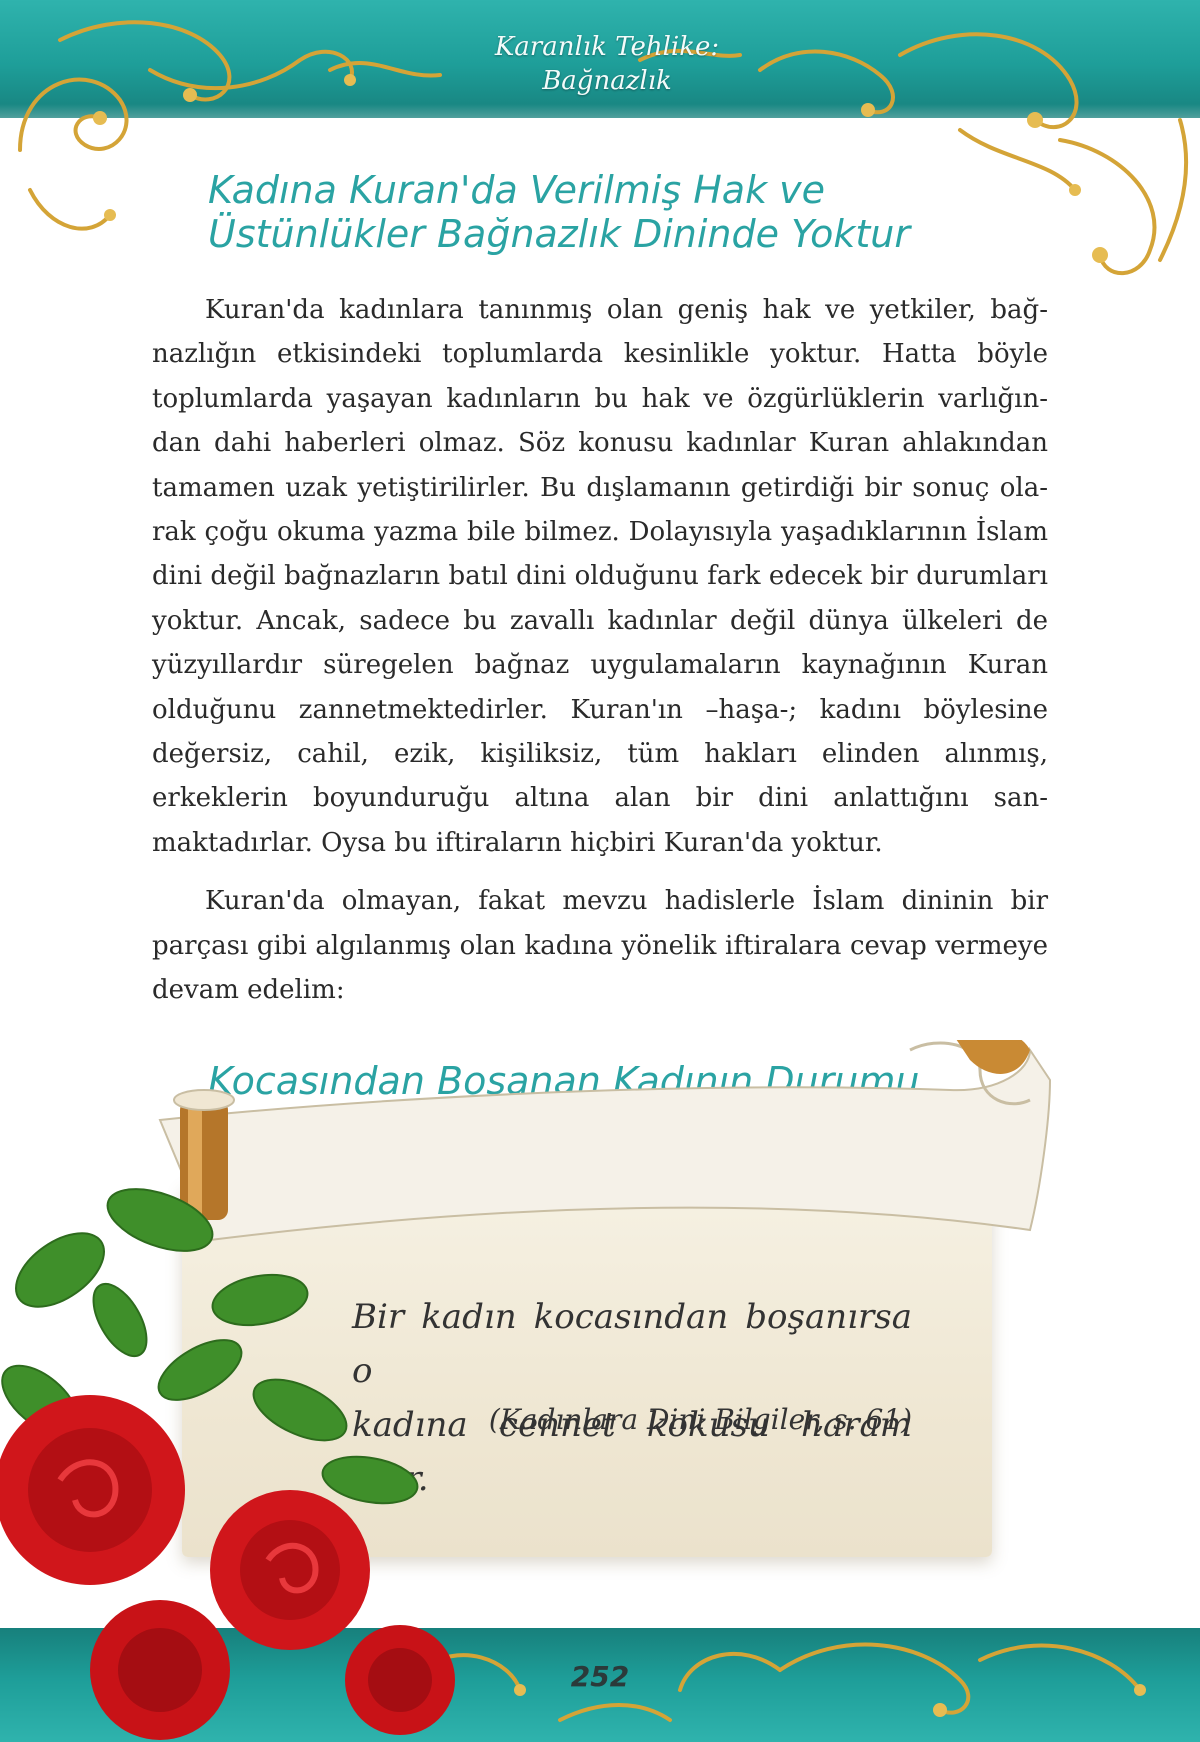  I want to click on red-roses-icon, so click(227, 1464).